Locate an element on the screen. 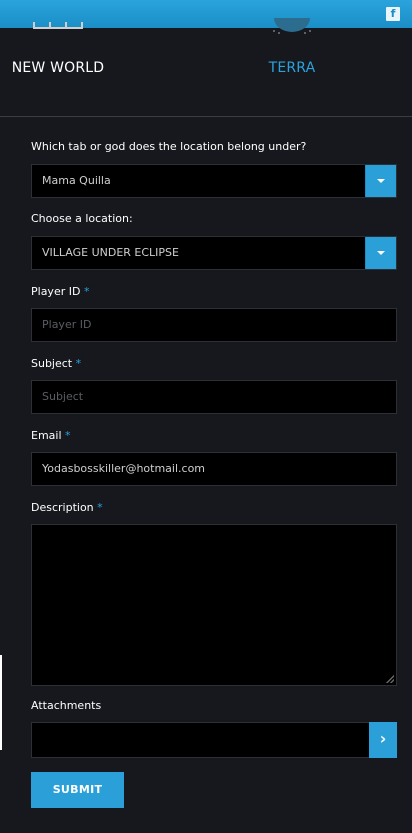  email-label-text: Email is located at coordinates (46, 435).